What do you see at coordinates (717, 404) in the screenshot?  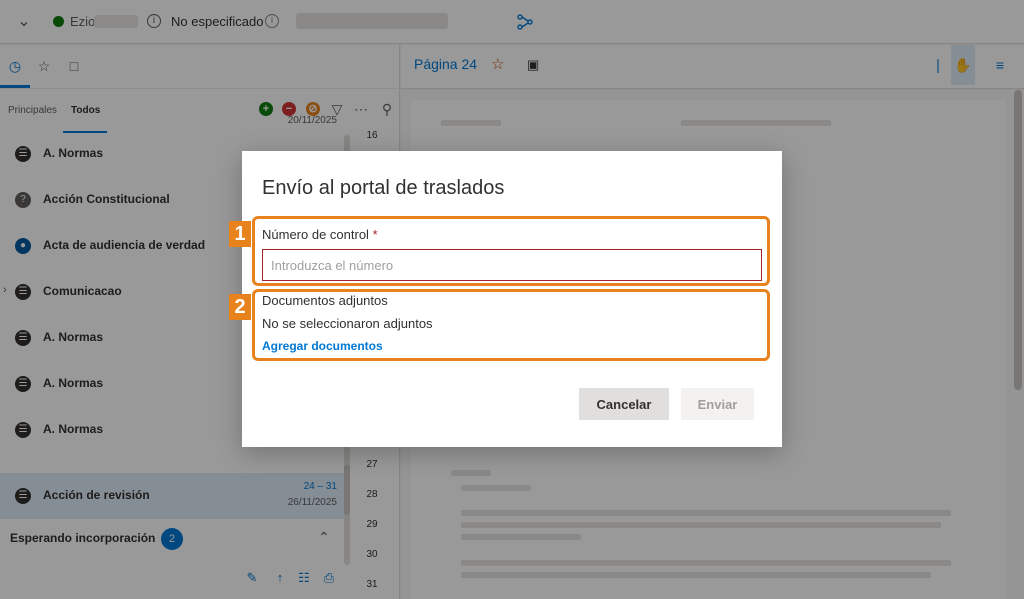 I see `send-button: Enviar` at bounding box center [717, 404].